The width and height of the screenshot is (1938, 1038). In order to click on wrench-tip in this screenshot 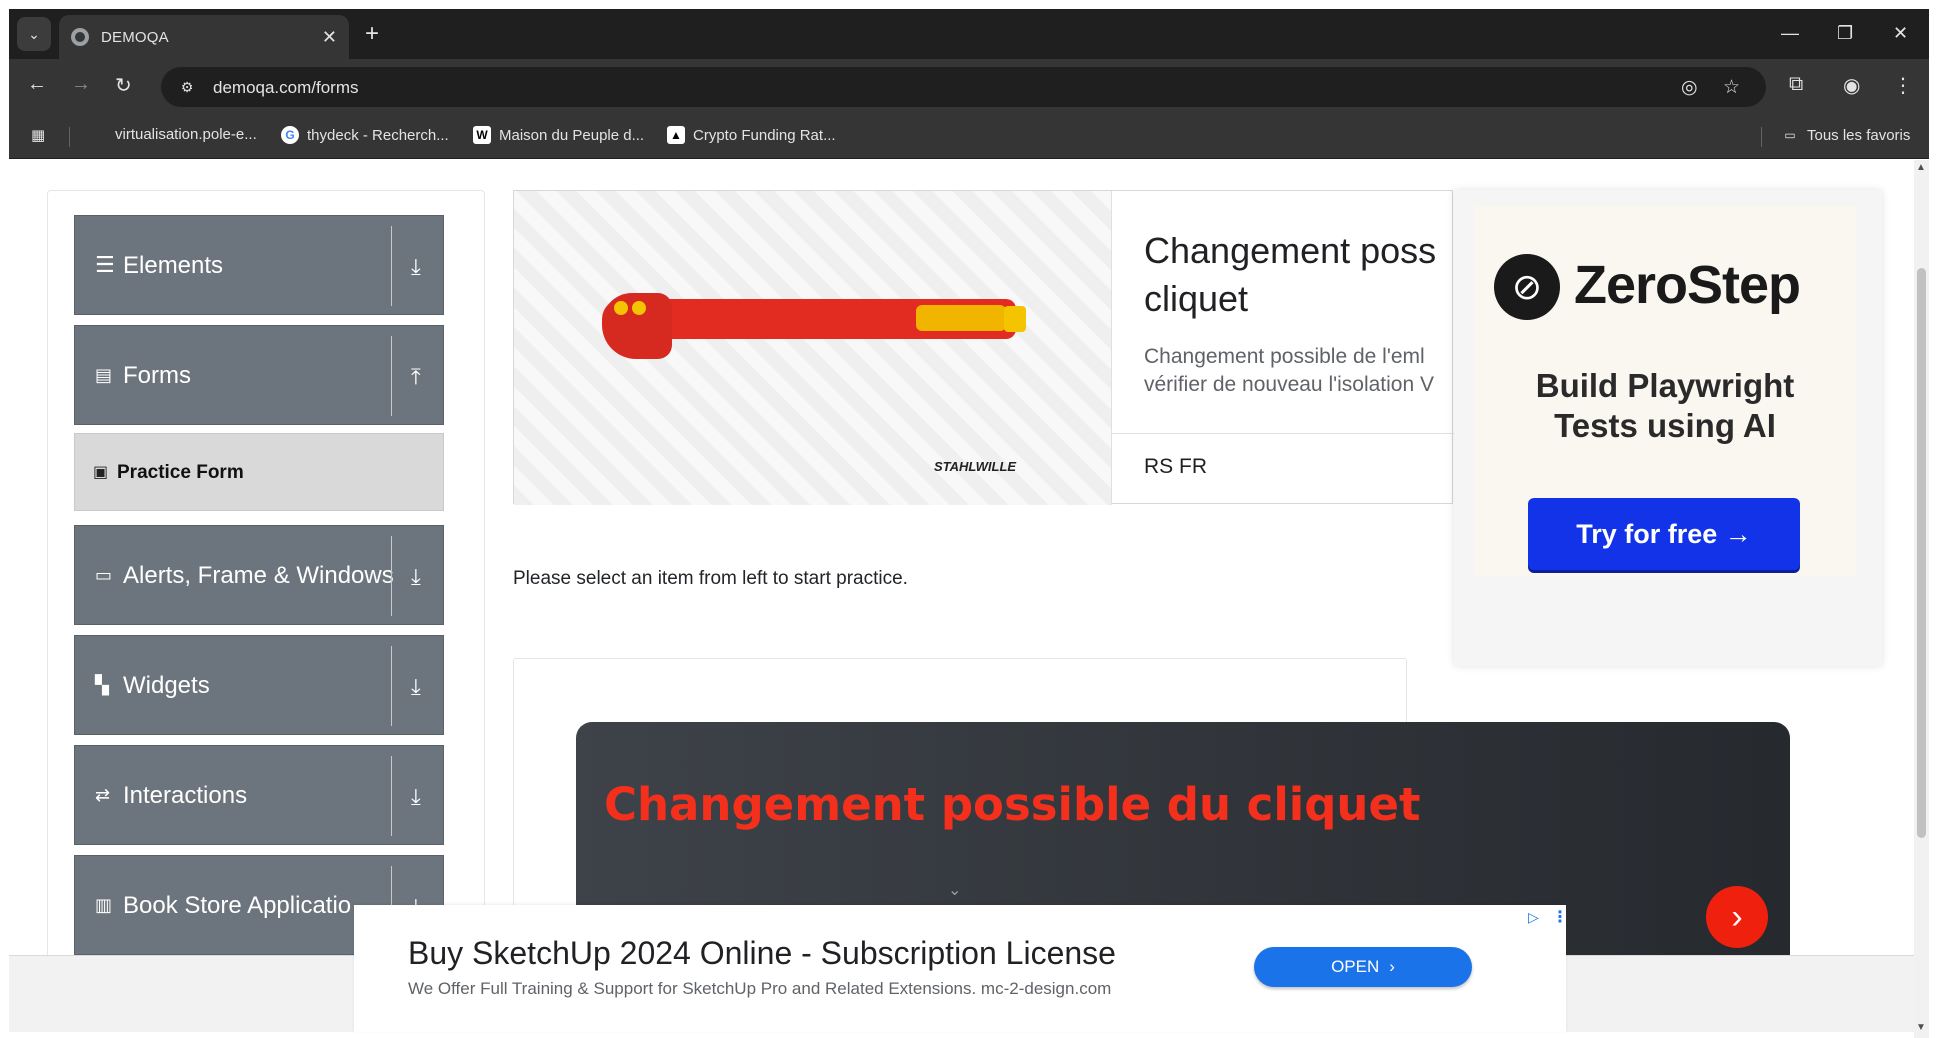, I will do `click(1015, 319)`.